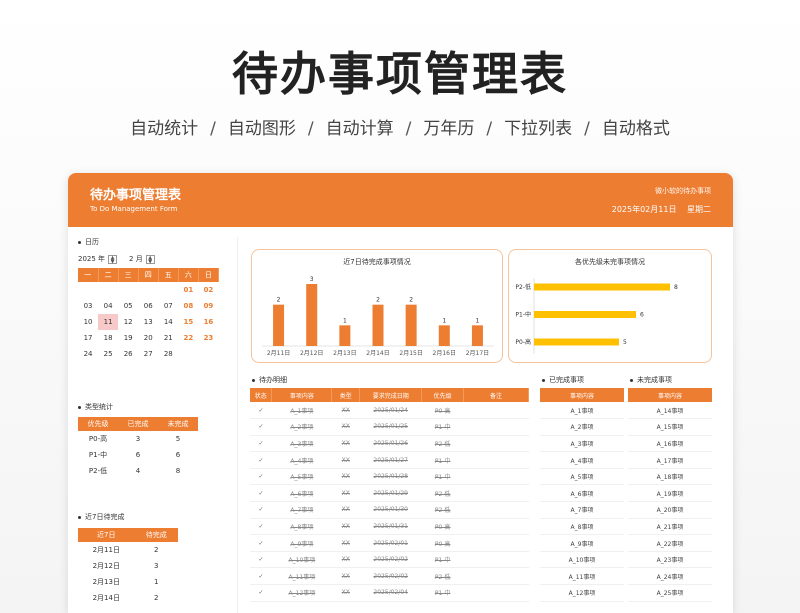  Describe the element at coordinates (582, 395) in the screenshot. I see `done-header: 事项内容` at that location.